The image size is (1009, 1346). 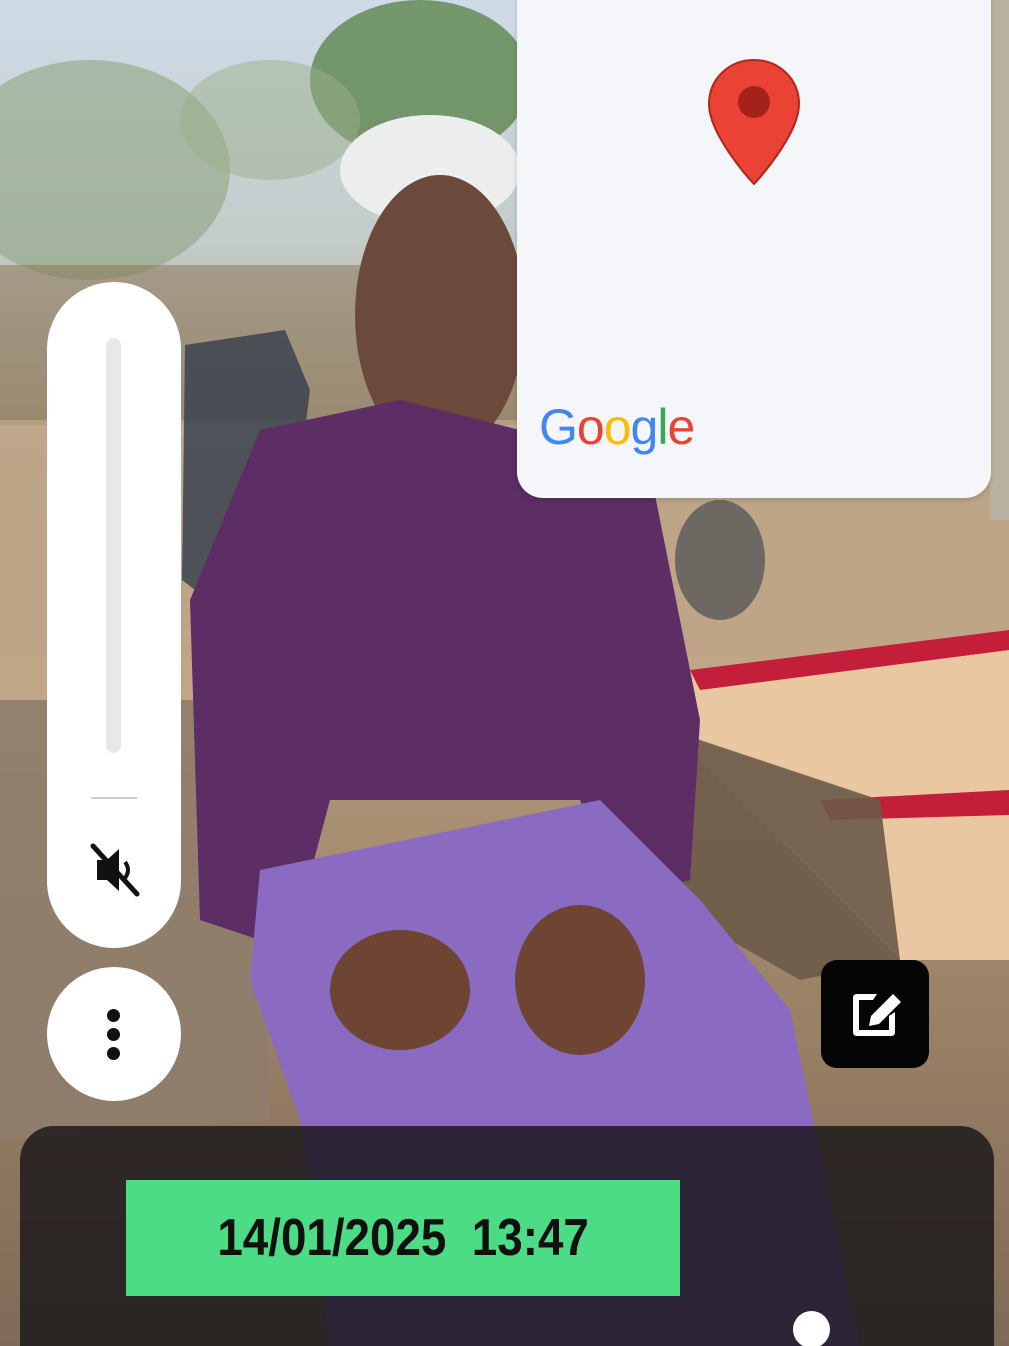 What do you see at coordinates (530, 1238) in the screenshot?
I see `timestamp-time: 13:47` at bounding box center [530, 1238].